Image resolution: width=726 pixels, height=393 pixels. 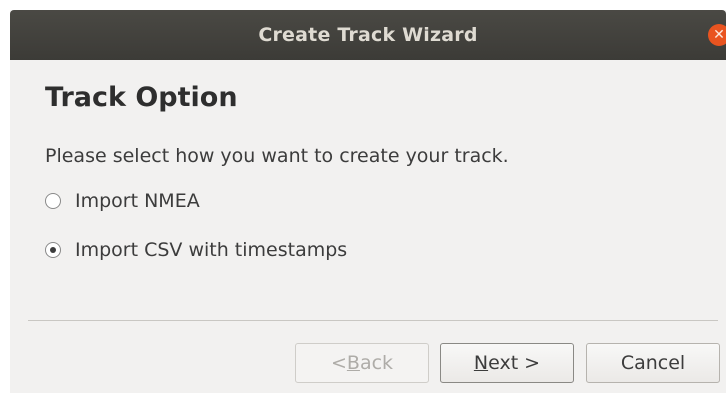 I want to click on radio-unselected-icon, so click(x=53, y=201).